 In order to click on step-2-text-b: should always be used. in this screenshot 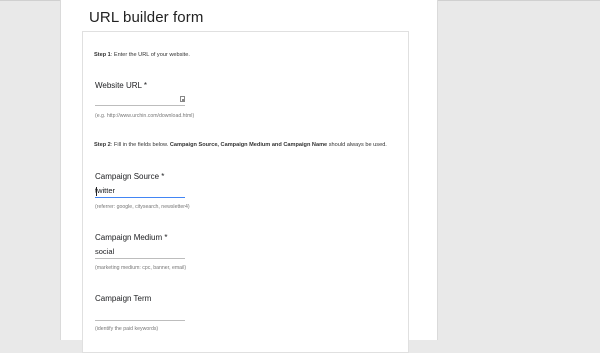, I will do `click(357, 145)`.